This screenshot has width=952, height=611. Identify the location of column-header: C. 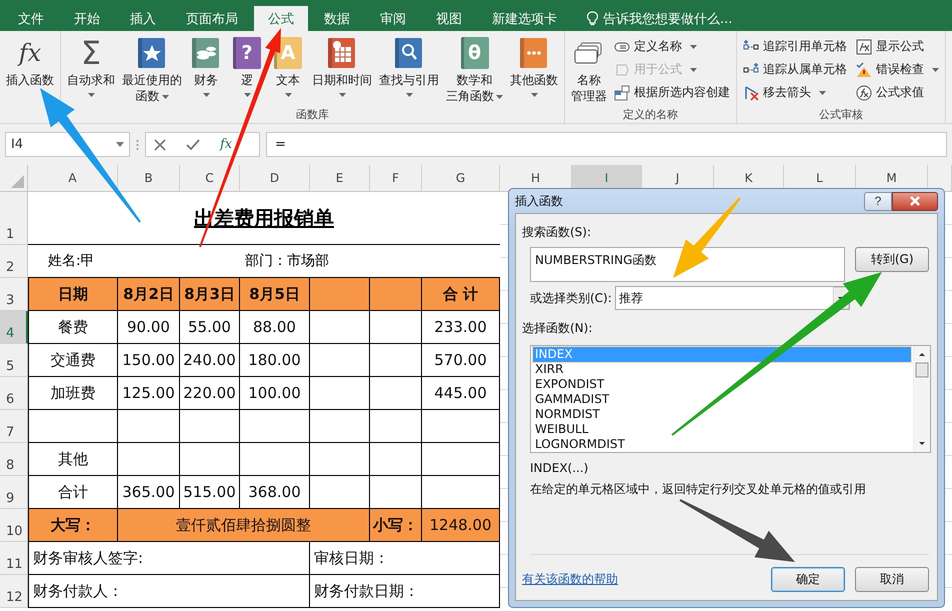
(210, 178).